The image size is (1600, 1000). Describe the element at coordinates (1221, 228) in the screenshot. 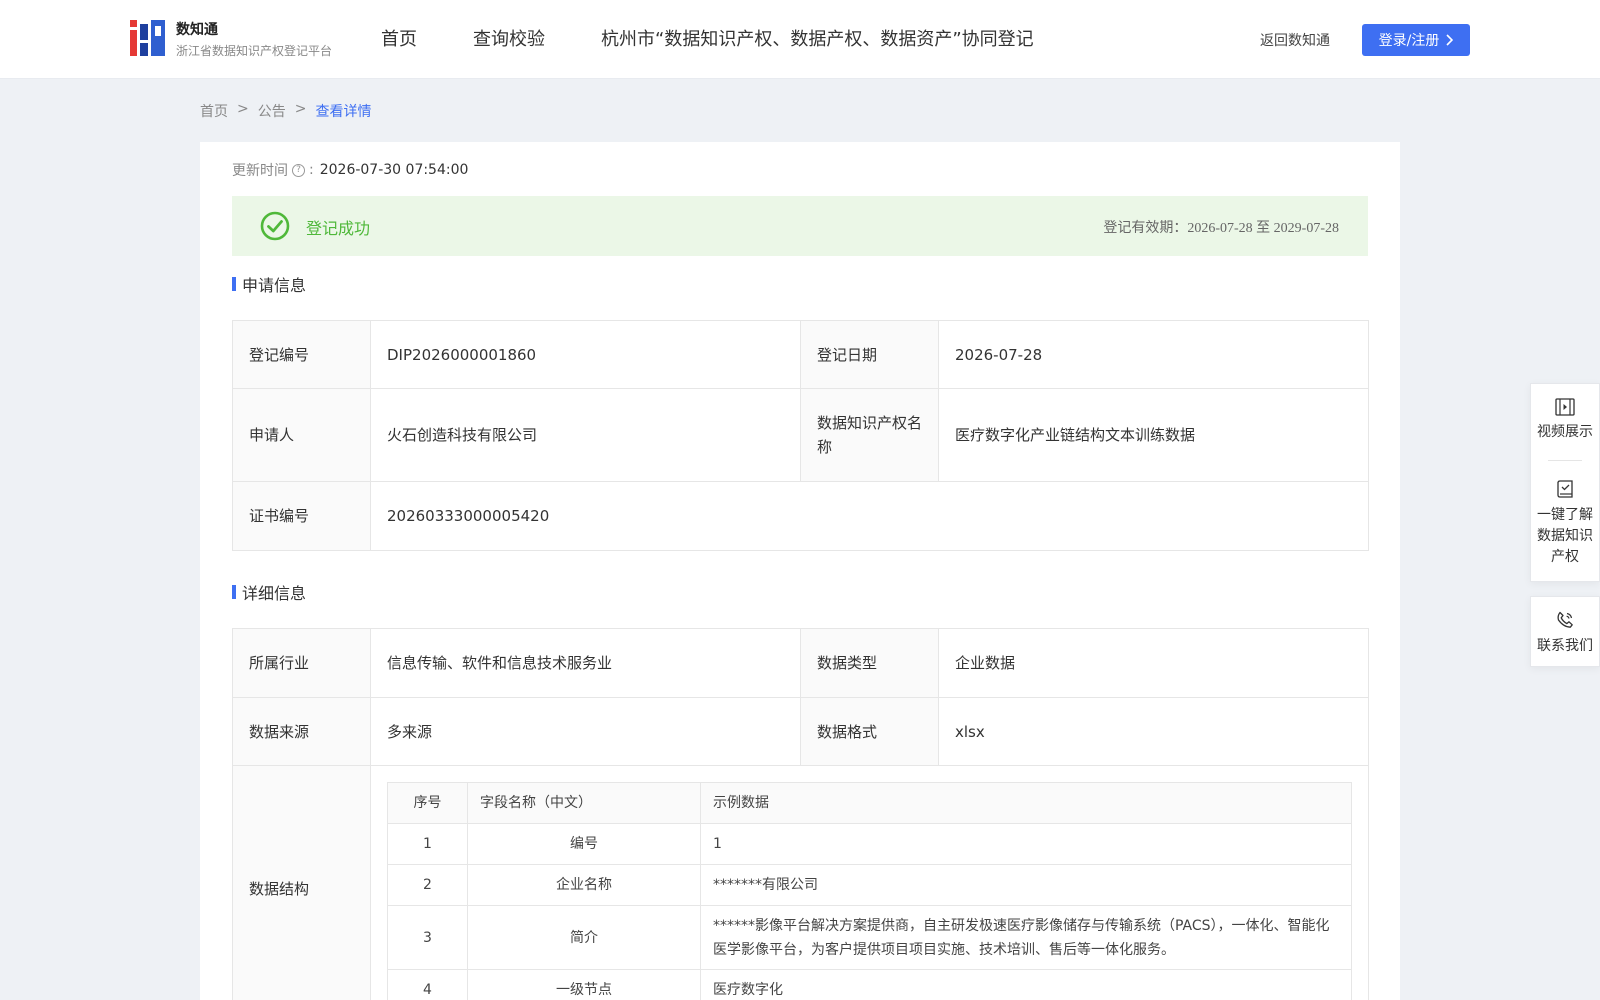

I see `validity-period: 登记有效期：2026-07-28 至 2029-07-28` at that location.